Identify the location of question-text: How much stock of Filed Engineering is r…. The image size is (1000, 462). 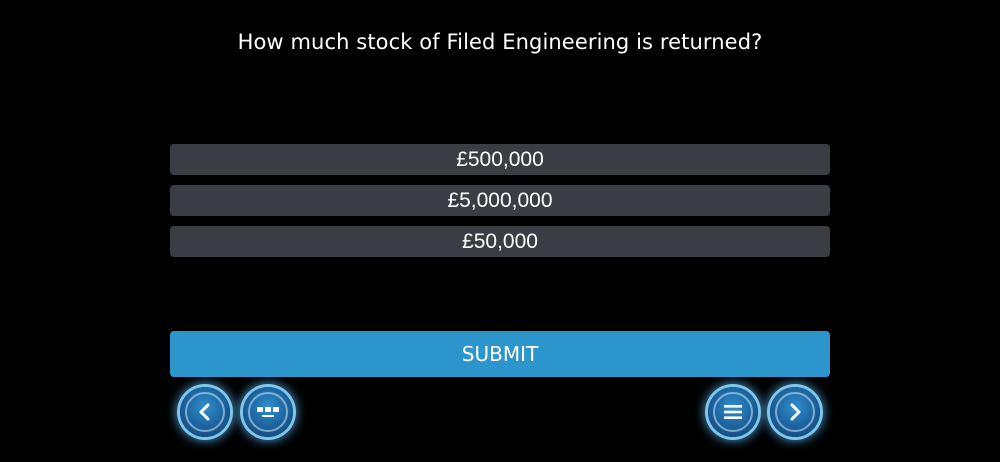
(500, 42).